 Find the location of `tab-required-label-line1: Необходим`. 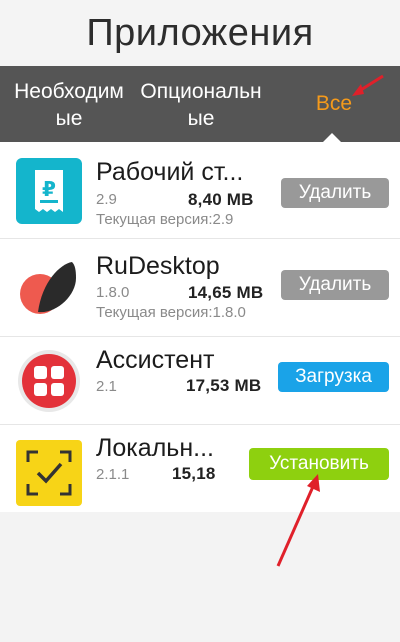

tab-required-label-line1: Необходим is located at coordinates (69, 91).